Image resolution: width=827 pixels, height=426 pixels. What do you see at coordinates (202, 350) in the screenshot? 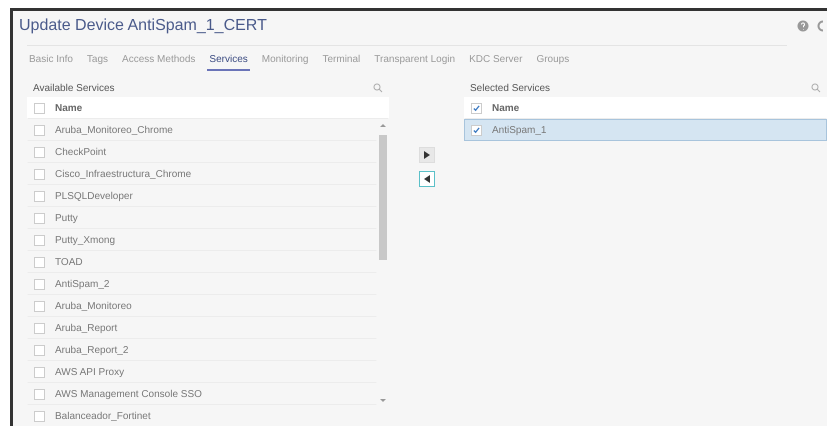
I see `list-row: Aruba_Report_2` at bounding box center [202, 350].